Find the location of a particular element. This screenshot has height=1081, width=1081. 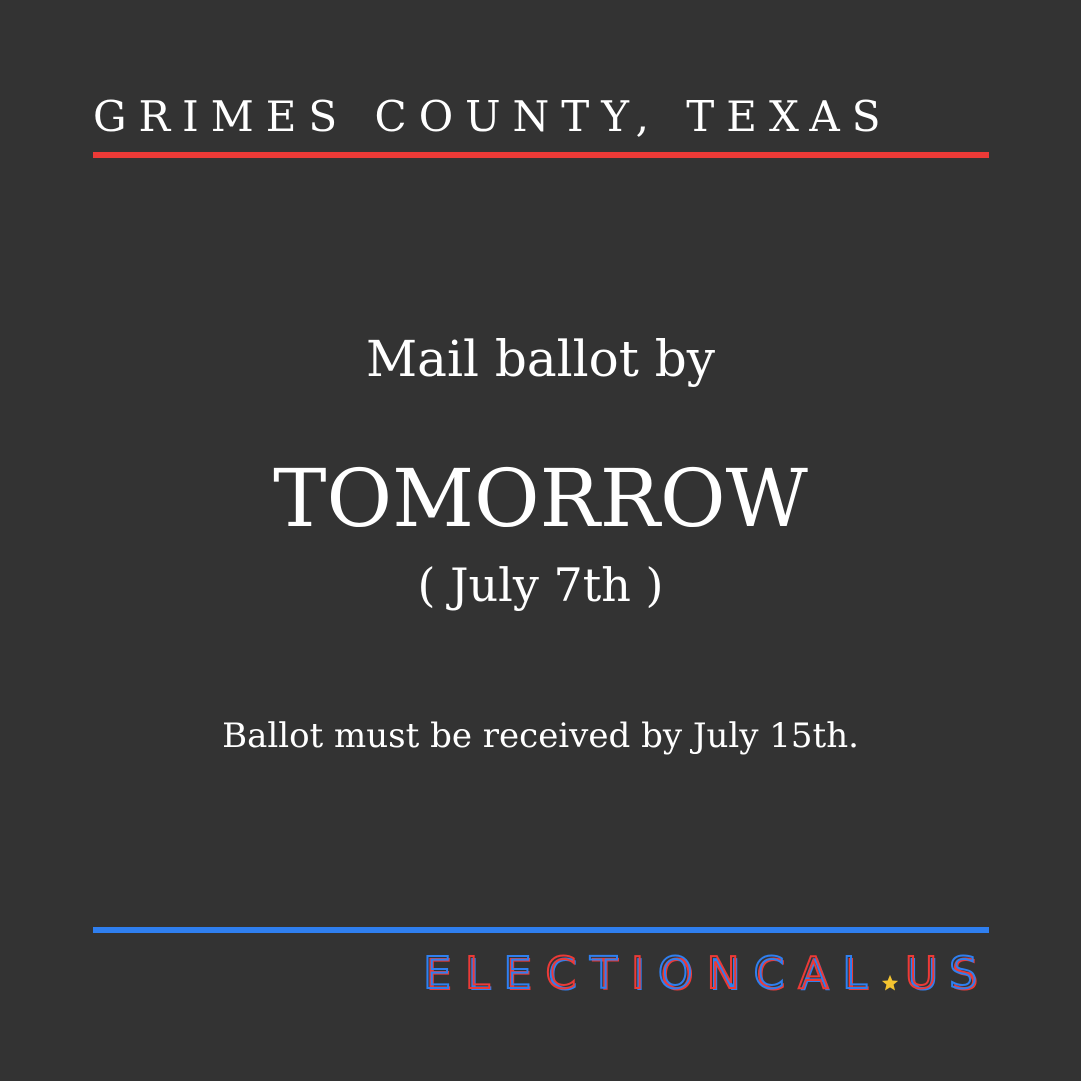

deadline-date: ( July 7th ) is located at coordinates (540, 585).